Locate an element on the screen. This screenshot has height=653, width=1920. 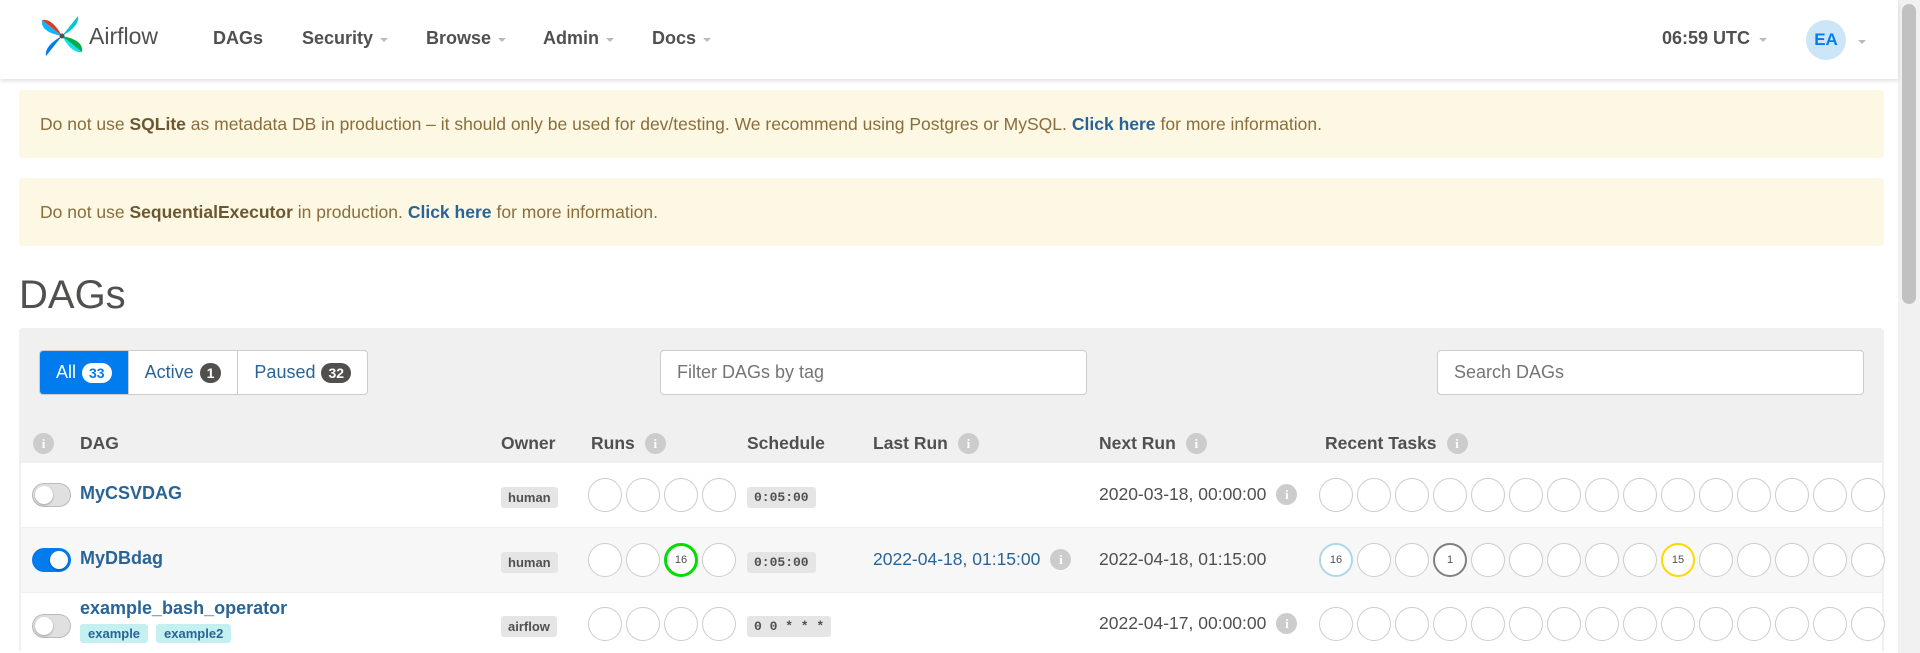
nav-security: Security is located at coordinates (345, 38).